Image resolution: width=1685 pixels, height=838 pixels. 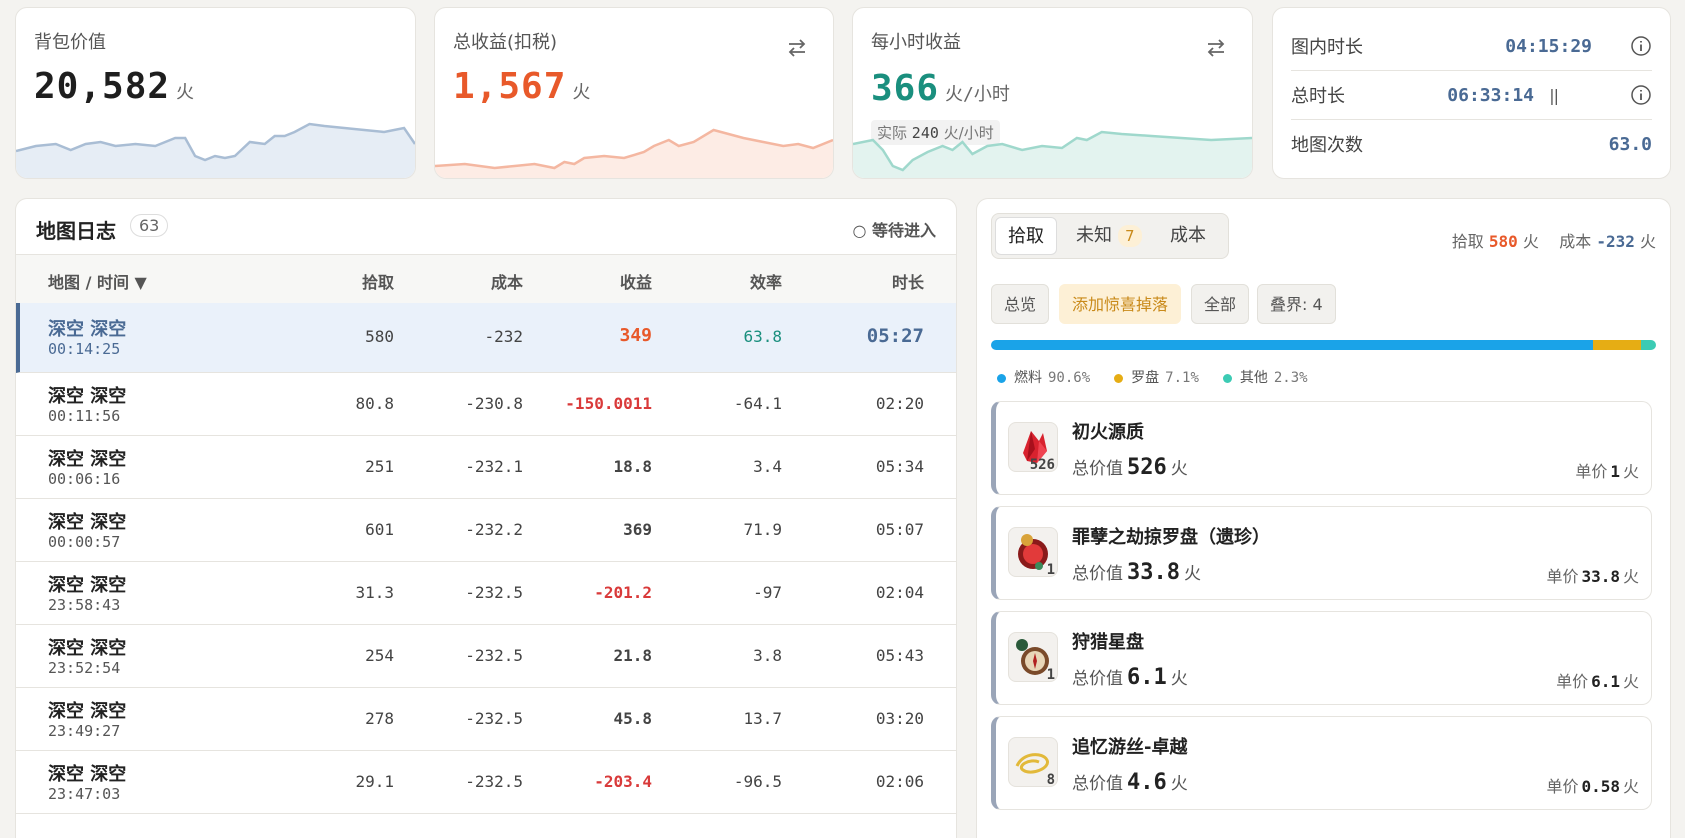 What do you see at coordinates (1033, 552) in the screenshot?
I see `compass-icon: 1` at bounding box center [1033, 552].